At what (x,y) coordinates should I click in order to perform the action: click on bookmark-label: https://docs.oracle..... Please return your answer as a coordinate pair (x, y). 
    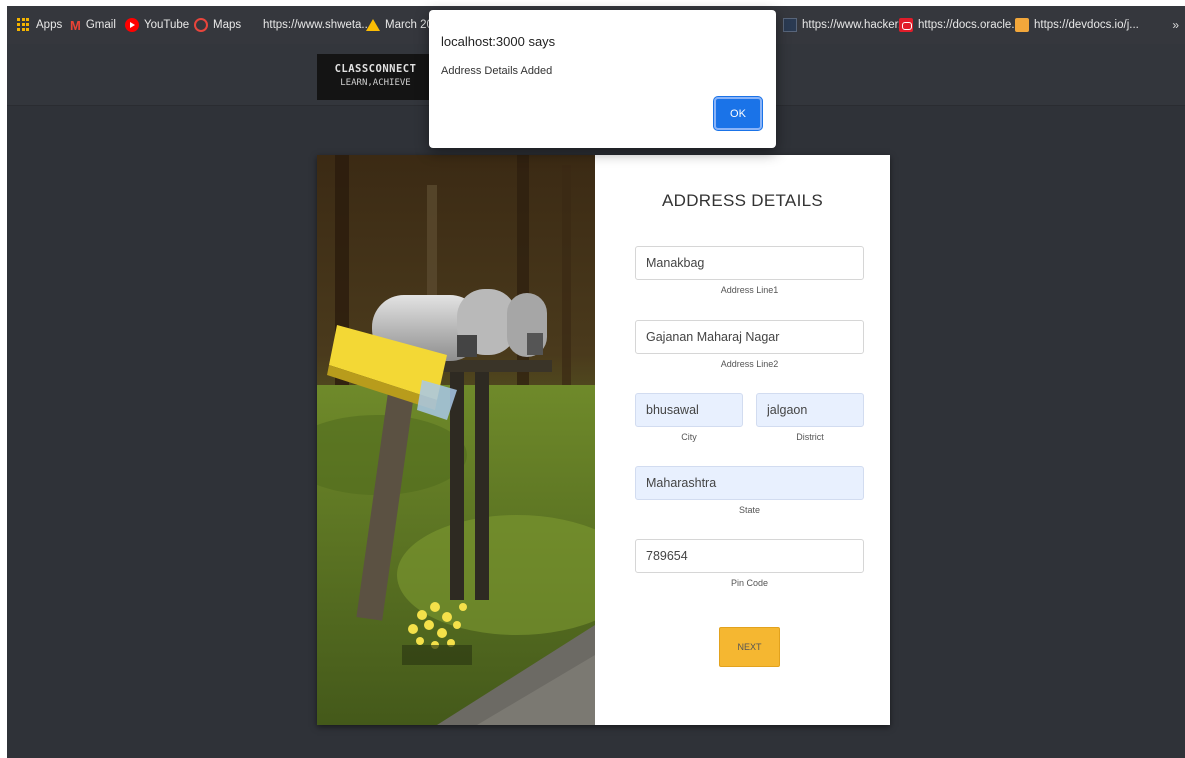
    Looking at the image, I should click on (971, 25).